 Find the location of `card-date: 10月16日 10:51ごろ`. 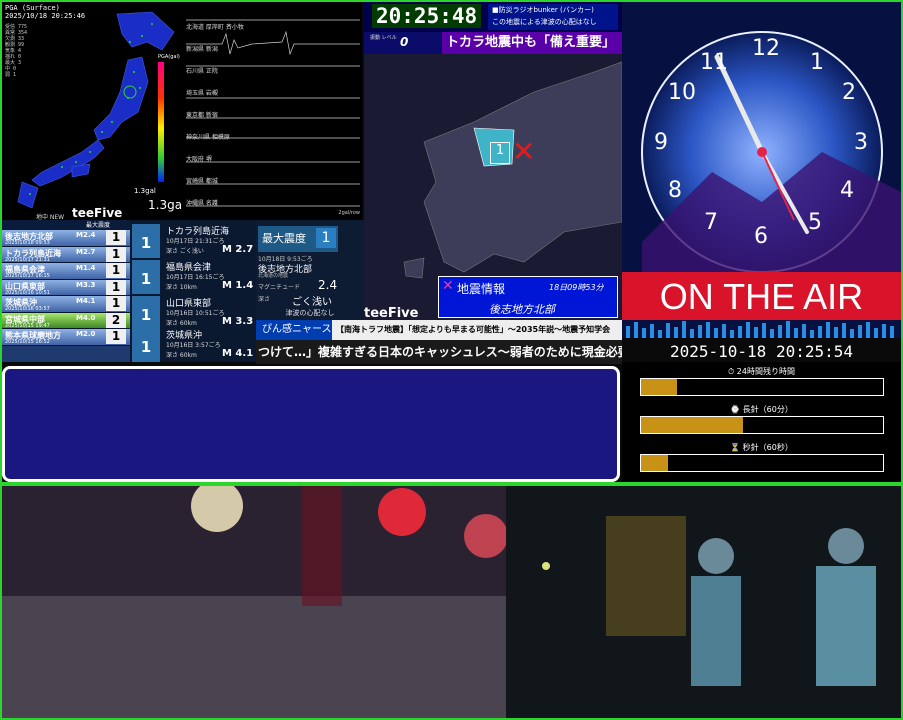

card-date: 10月16日 10:51ごろ is located at coordinates (195, 313).